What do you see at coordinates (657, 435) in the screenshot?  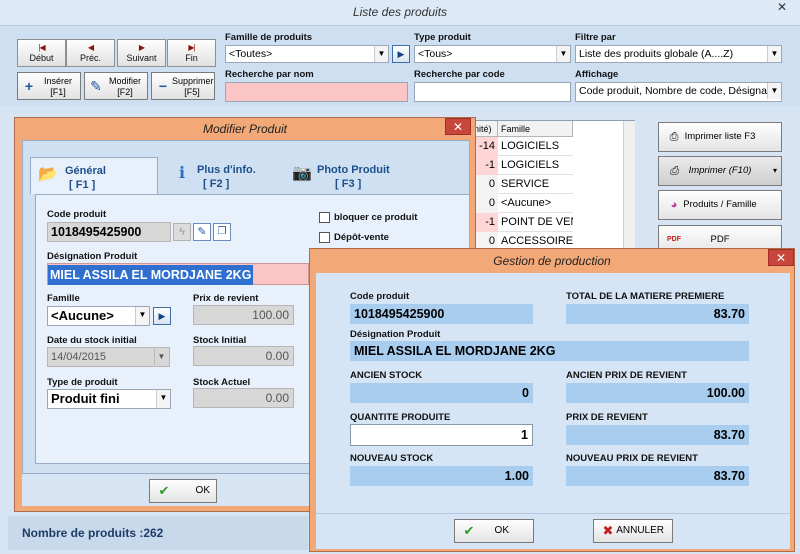 I see `prix-revient-field: 83.70` at bounding box center [657, 435].